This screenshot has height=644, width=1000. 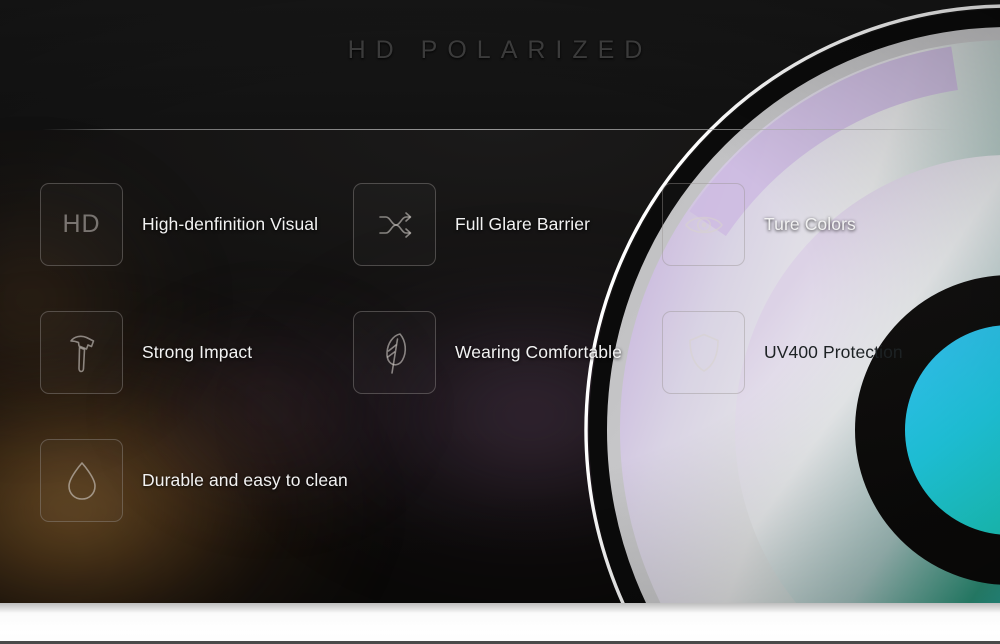 I want to click on feather-icon, so click(x=394, y=352).